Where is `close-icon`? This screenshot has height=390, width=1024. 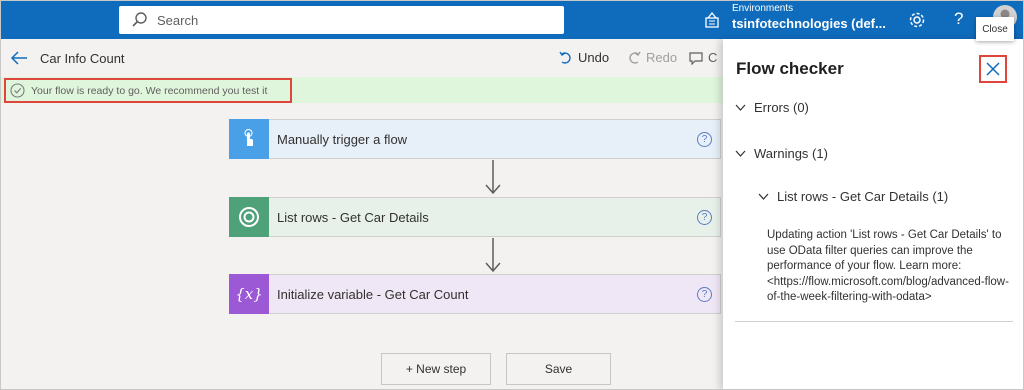 close-icon is located at coordinates (993, 69).